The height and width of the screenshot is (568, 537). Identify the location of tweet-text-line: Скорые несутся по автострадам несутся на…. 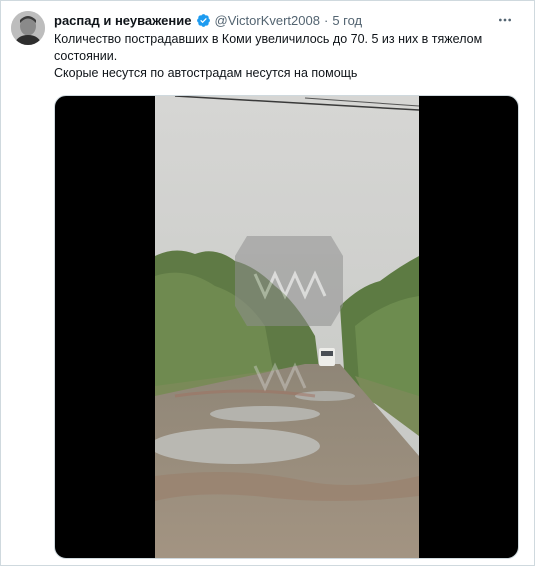
(206, 73).